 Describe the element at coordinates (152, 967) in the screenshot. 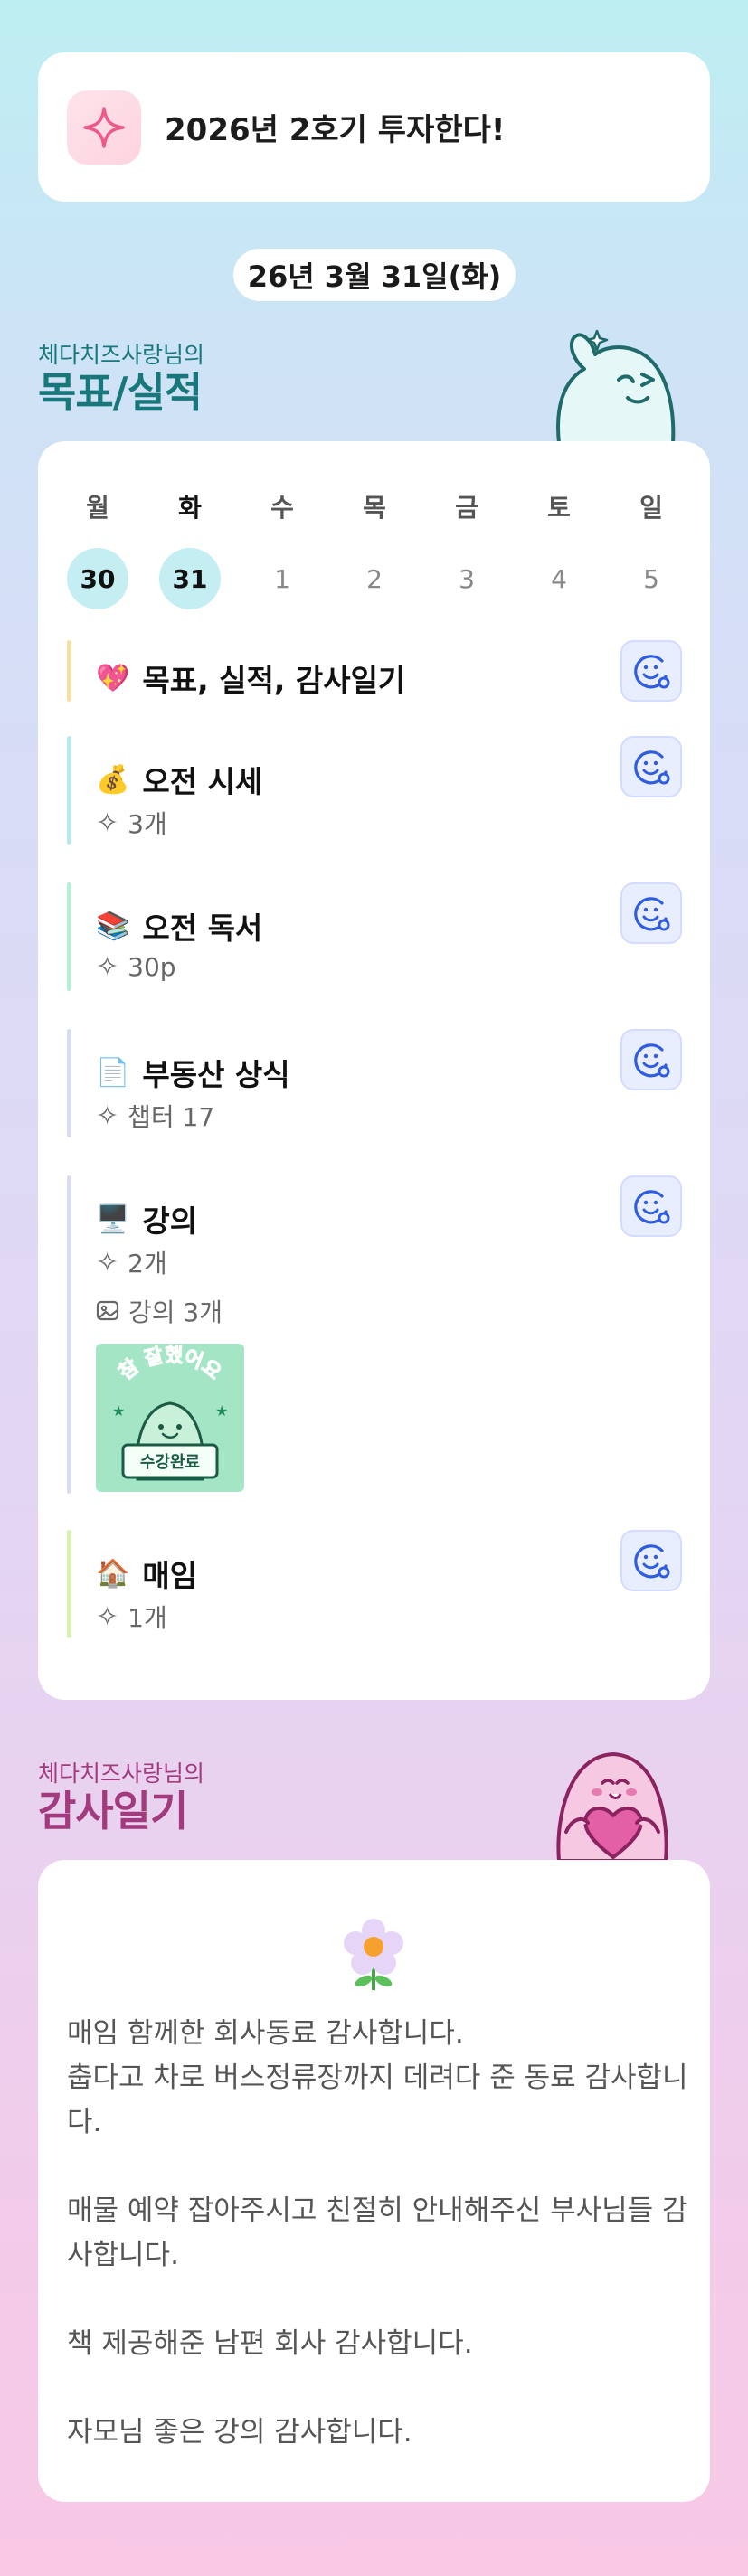

I see `task-meta: 30p` at that location.